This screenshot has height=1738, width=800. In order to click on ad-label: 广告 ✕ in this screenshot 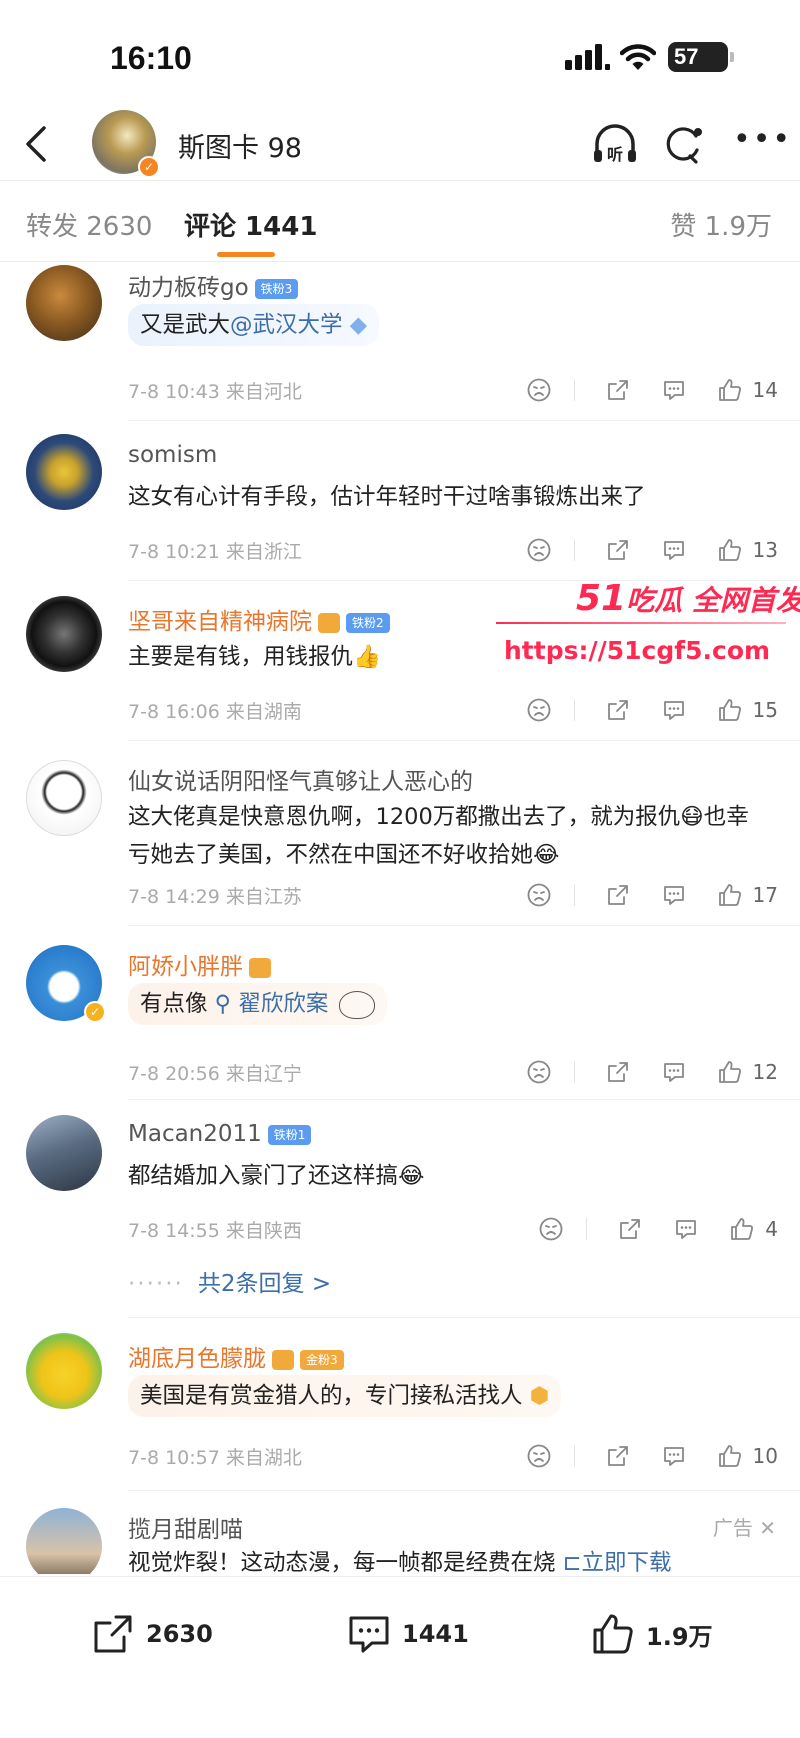, I will do `click(744, 1528)`.